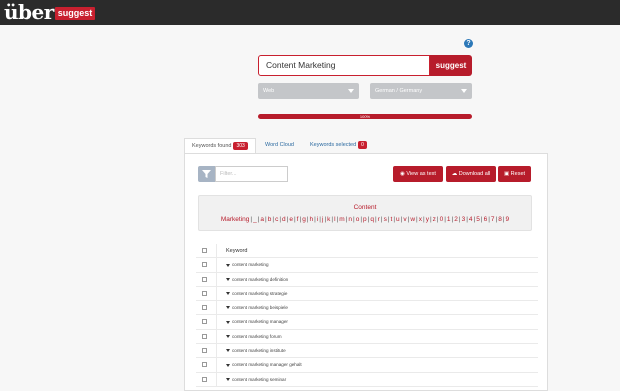 This screenshot has height=391, width=620. I want to click on alphabet-link: r, so click(379, 219).